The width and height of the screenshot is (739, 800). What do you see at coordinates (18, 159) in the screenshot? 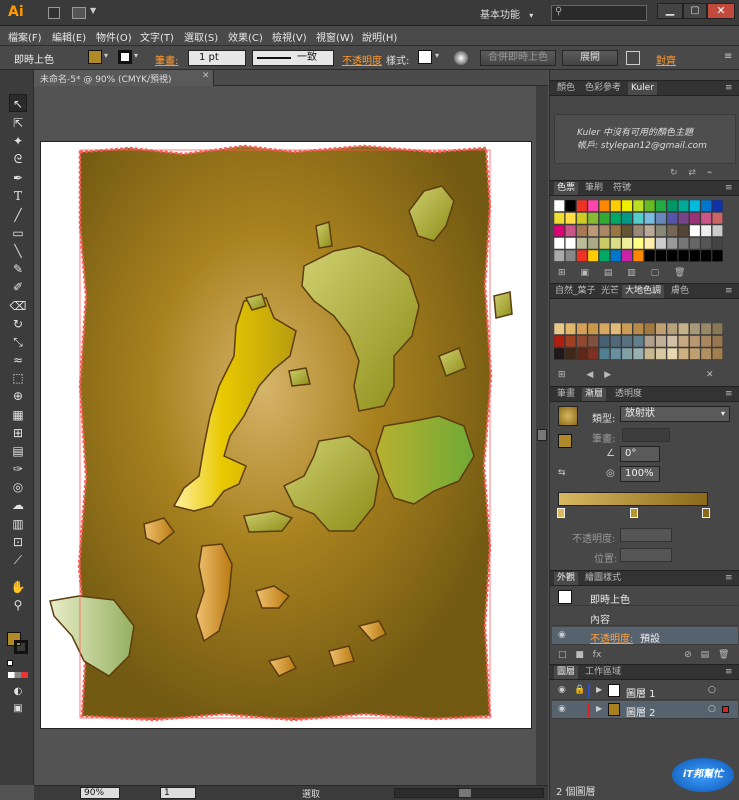
I see `lasso-tool-icon: ᘓ` at bounding box center [18, 159].